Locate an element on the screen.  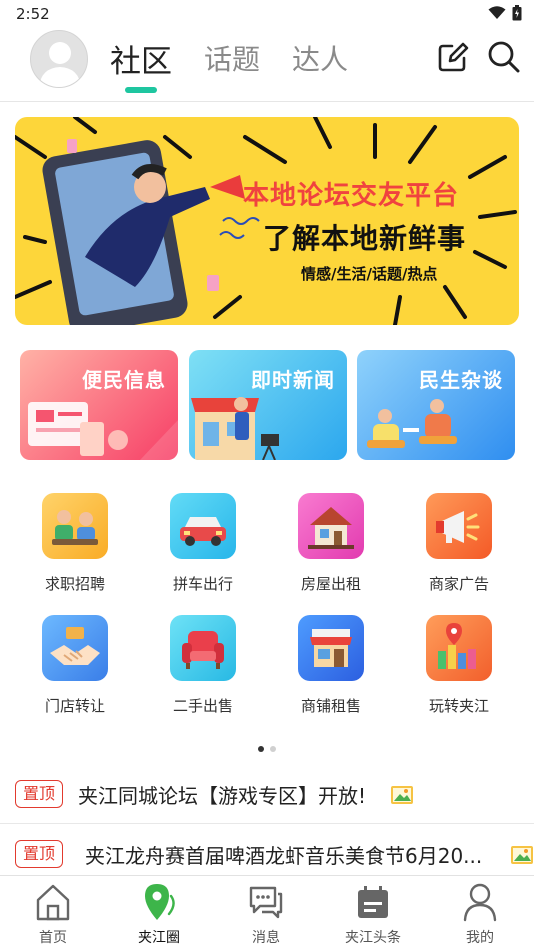
grid-label: 二手出售 is located at coordinates (202, 706).